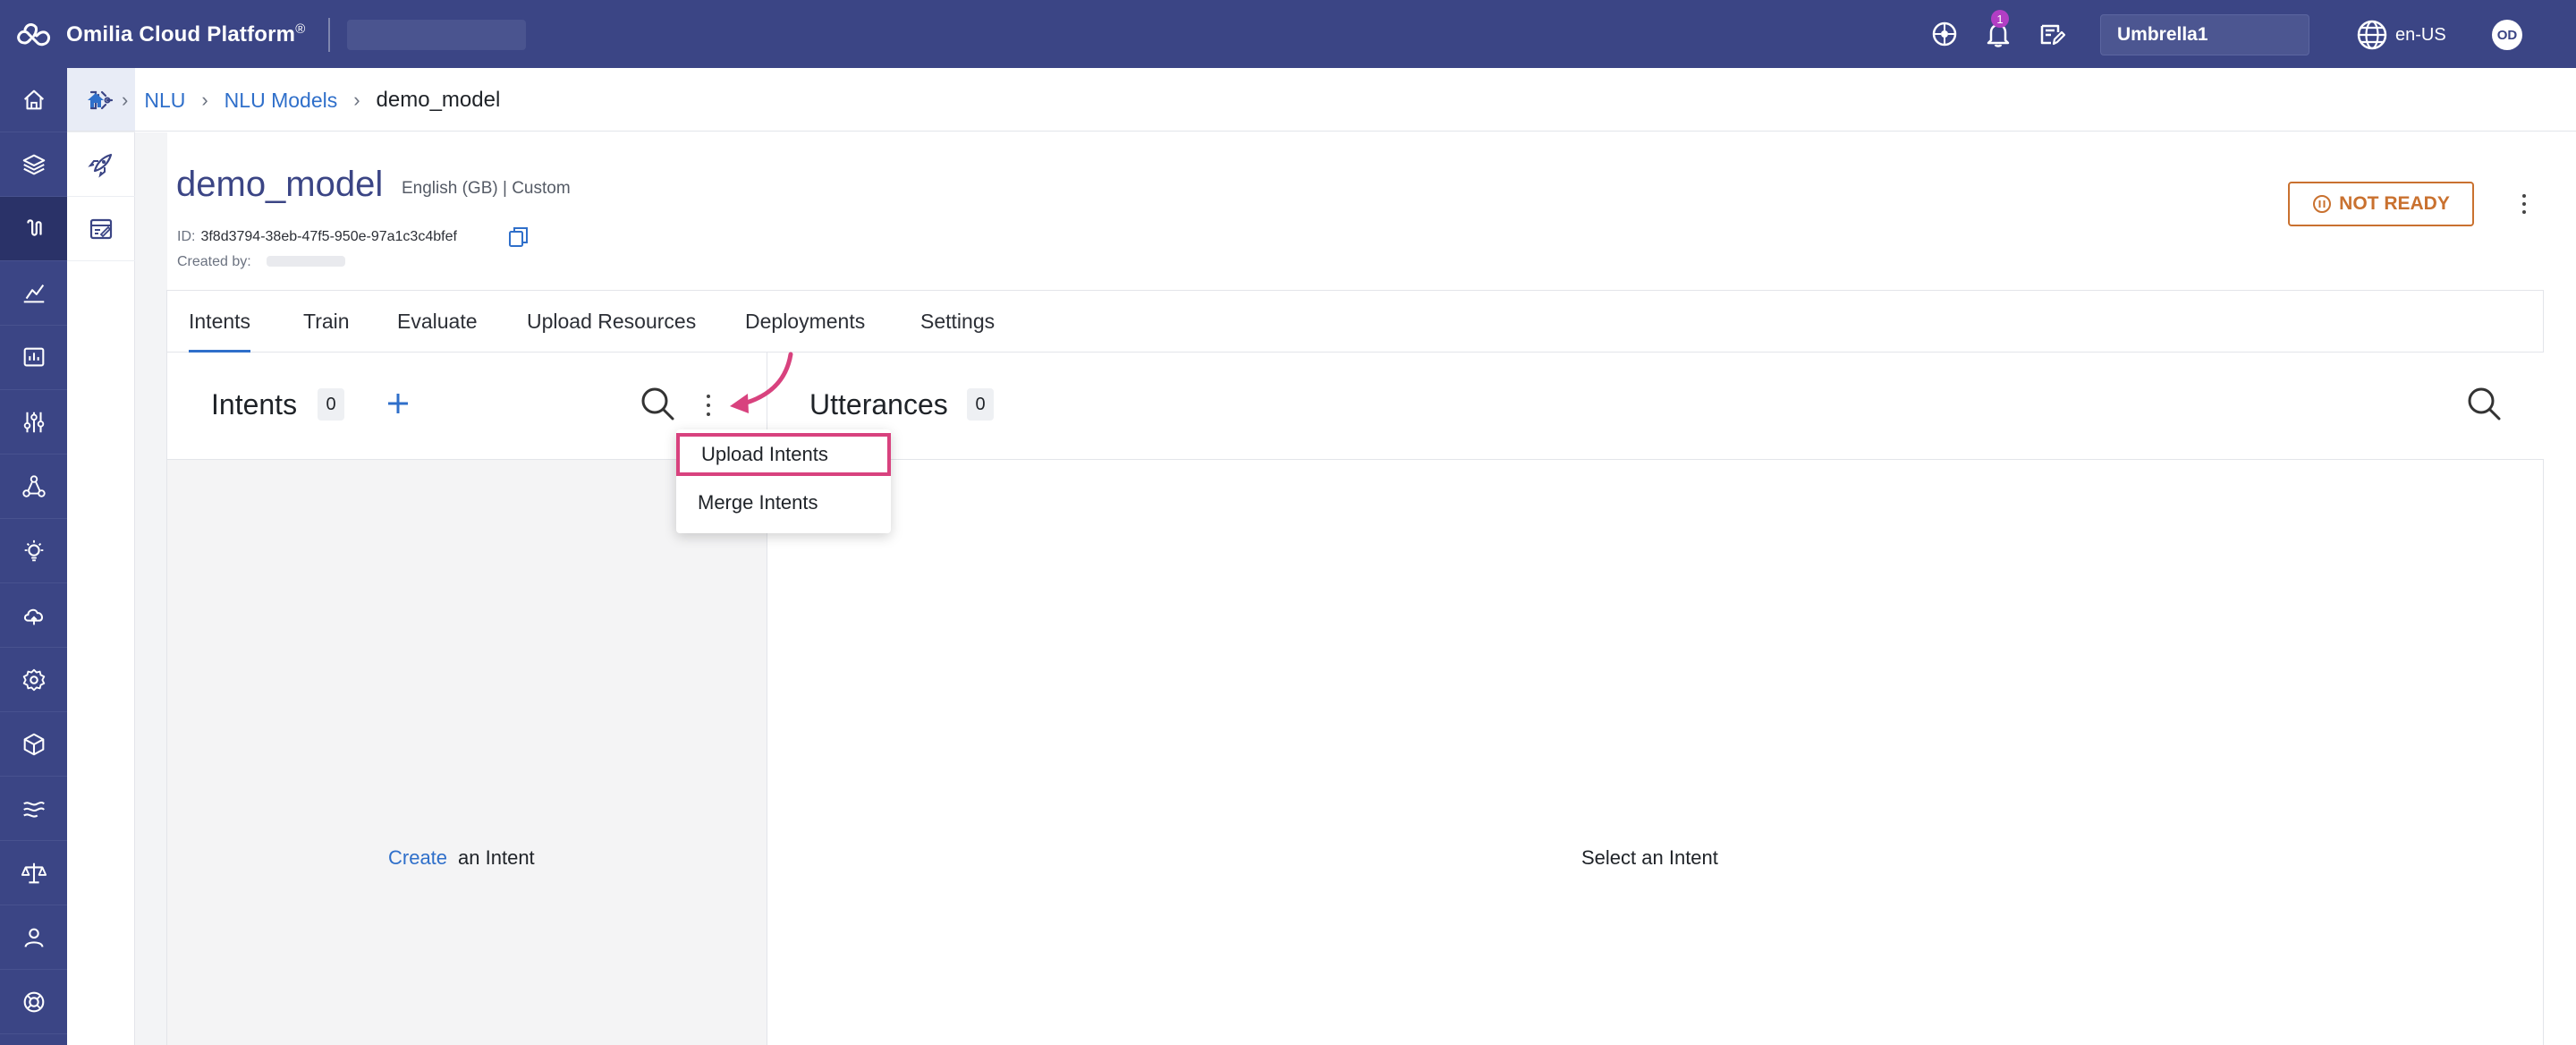 The height and width of the screenshot is (1045, 2576). What do you see at coordinates (2000, 19) in the screenshot?
I see `notification-badge: 1` at bounding box center [2000, 19].